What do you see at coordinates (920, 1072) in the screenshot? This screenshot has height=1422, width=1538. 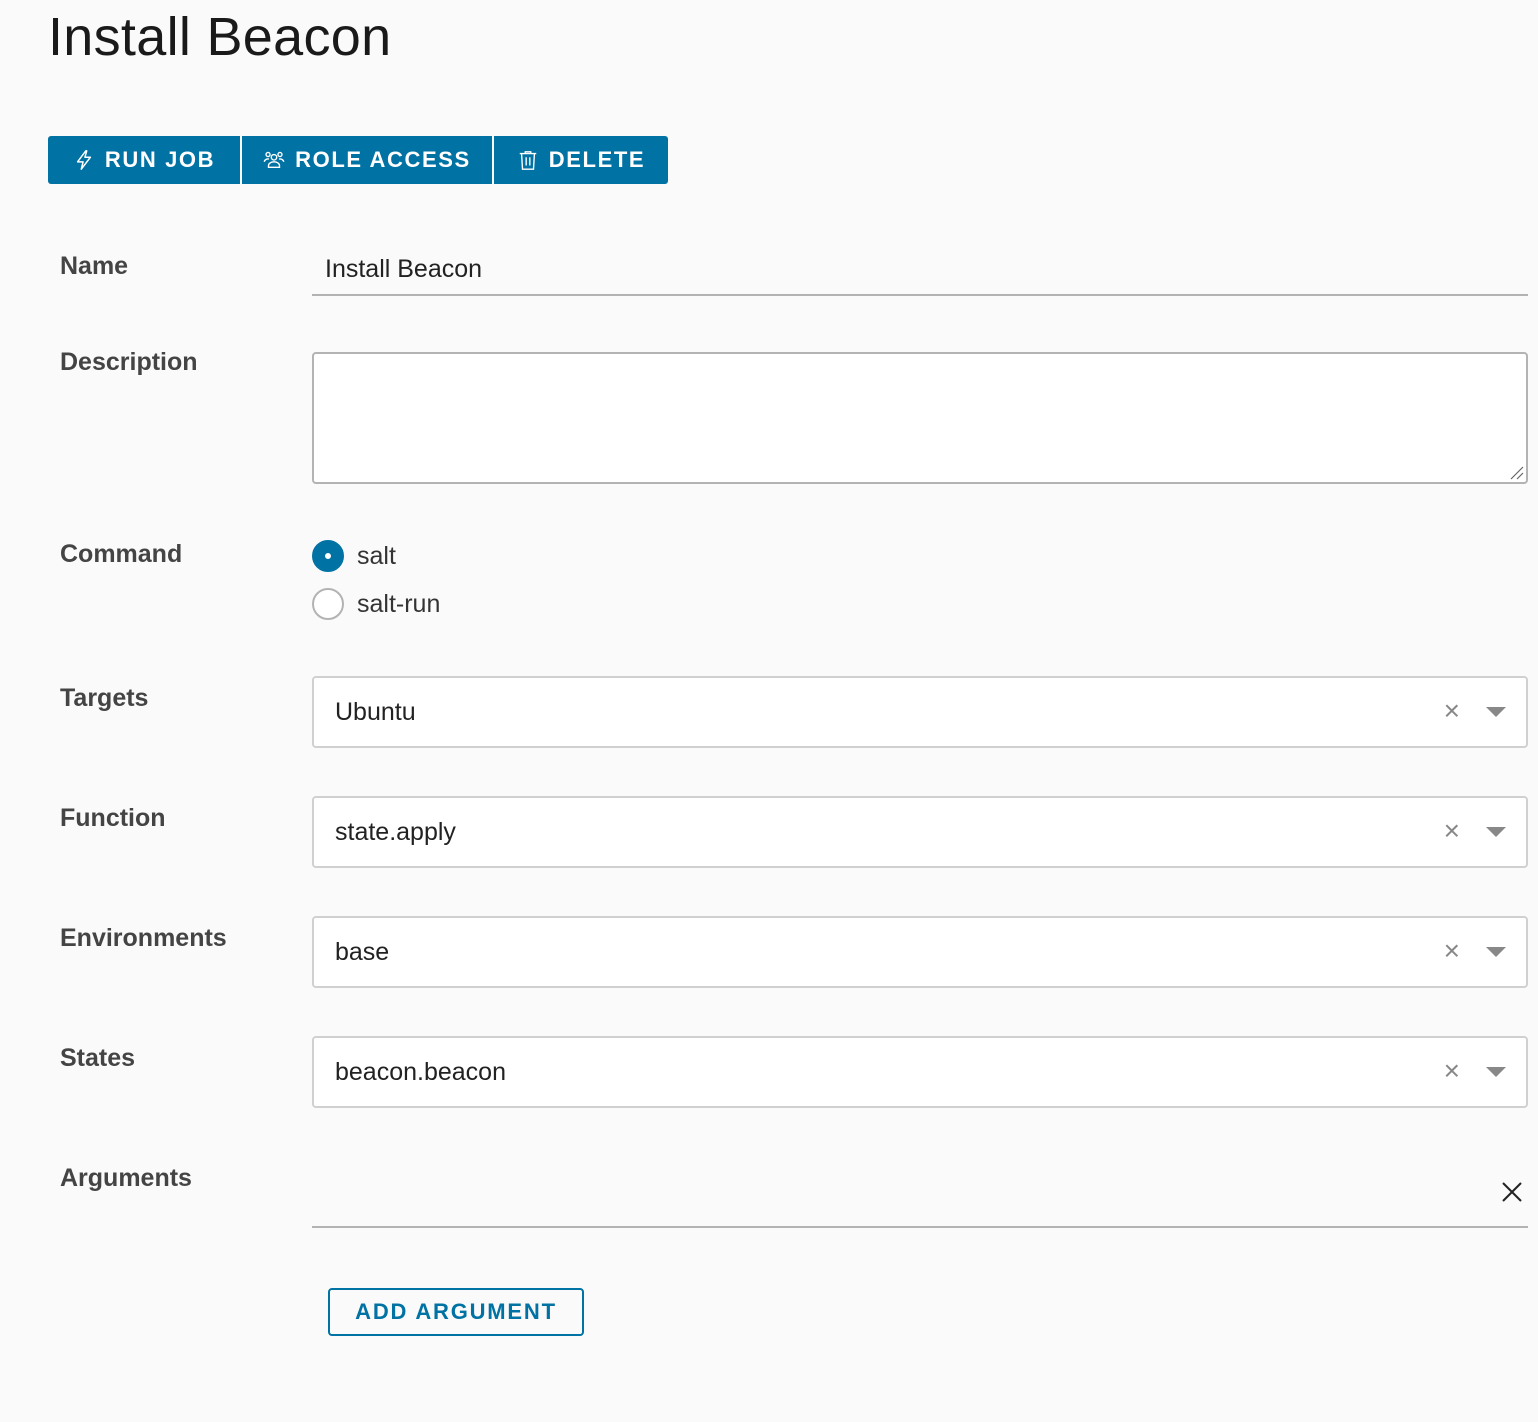 I see `states-select: beacon.beacon ×` at bounding box center [920, 1072].